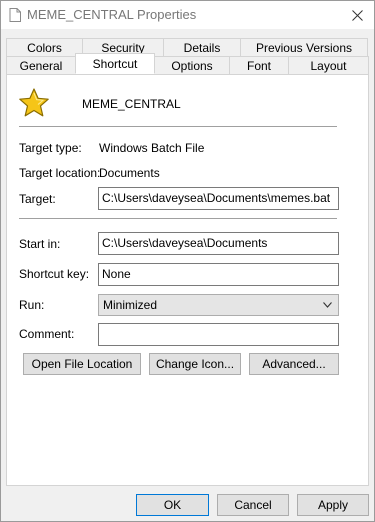 The image size is (375, 522). Describe the element at coordinates (259, 65) in the screenshot. I see `tab-font: Font` at that location.